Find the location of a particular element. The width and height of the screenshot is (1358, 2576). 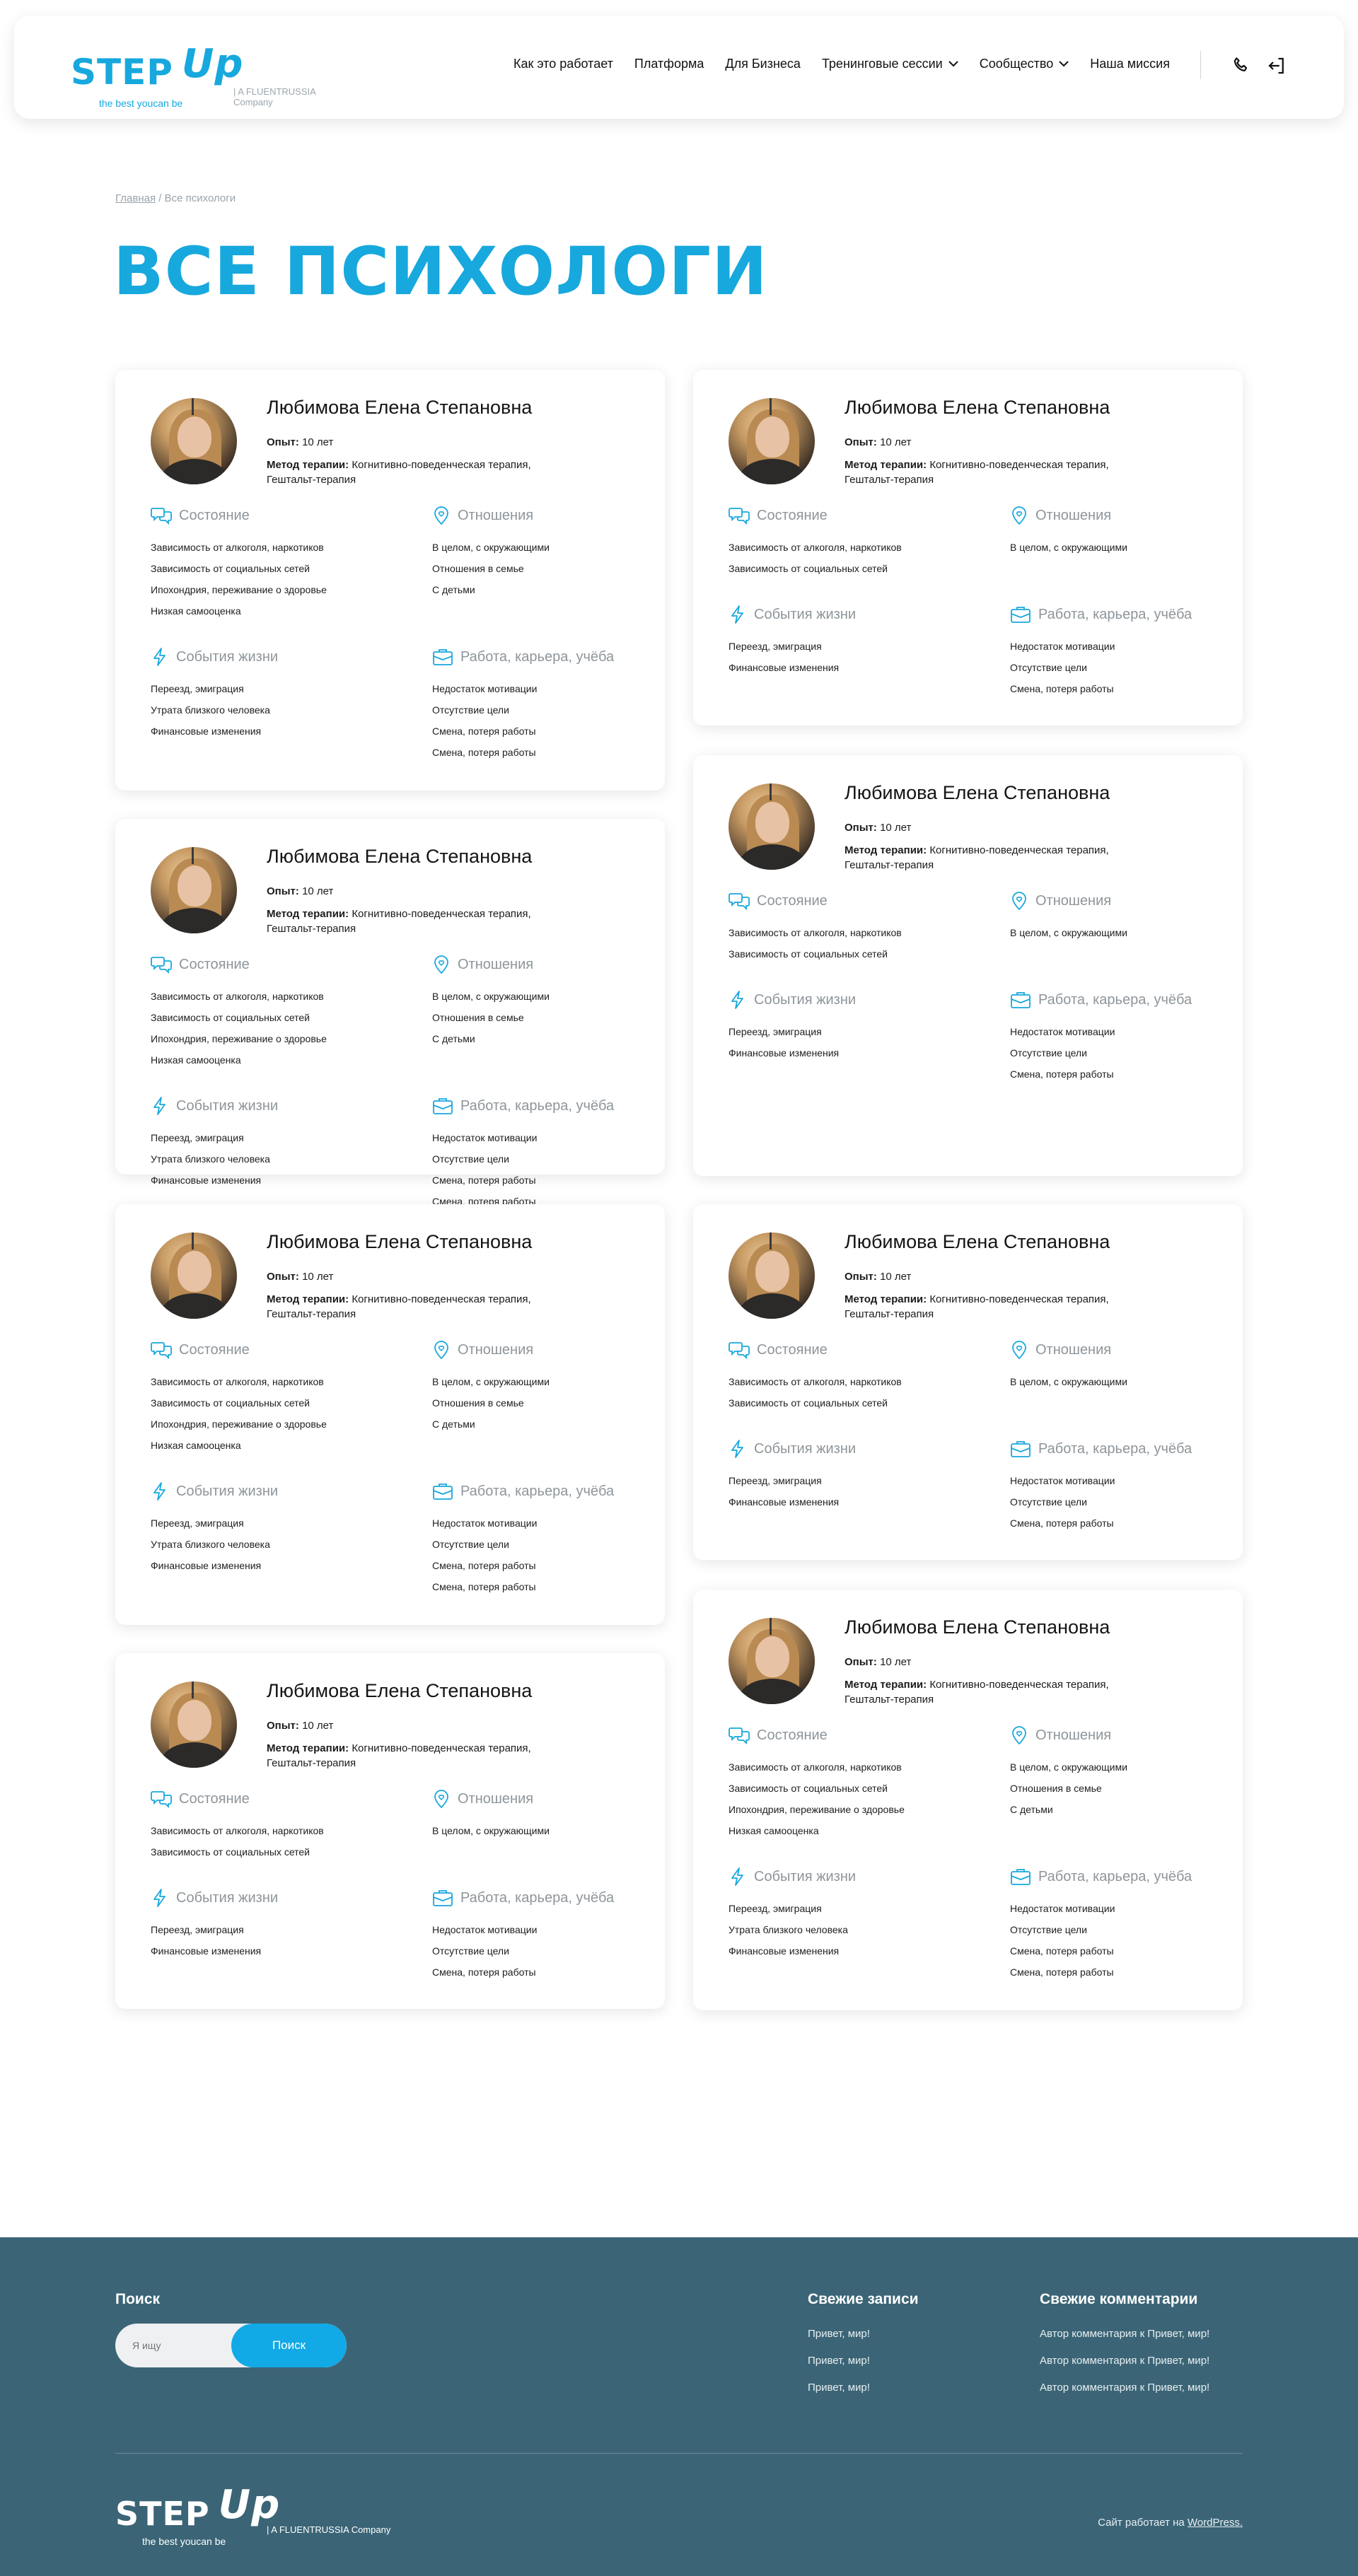

footer-logo-text: STEP is located at coordinates (162, 2514).